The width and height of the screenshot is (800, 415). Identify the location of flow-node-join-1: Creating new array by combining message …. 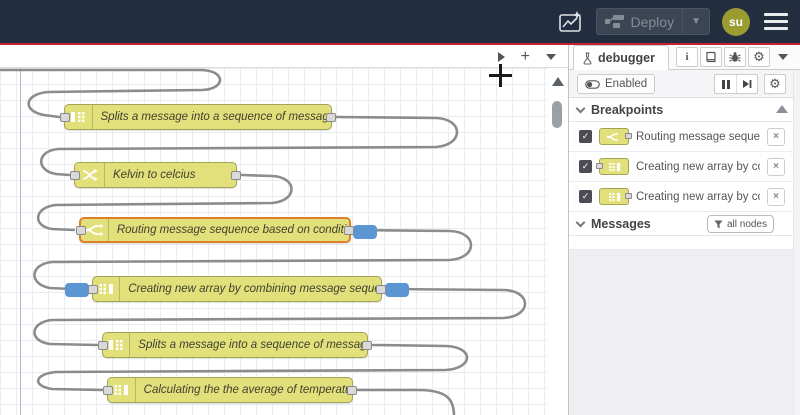
(237, 289).